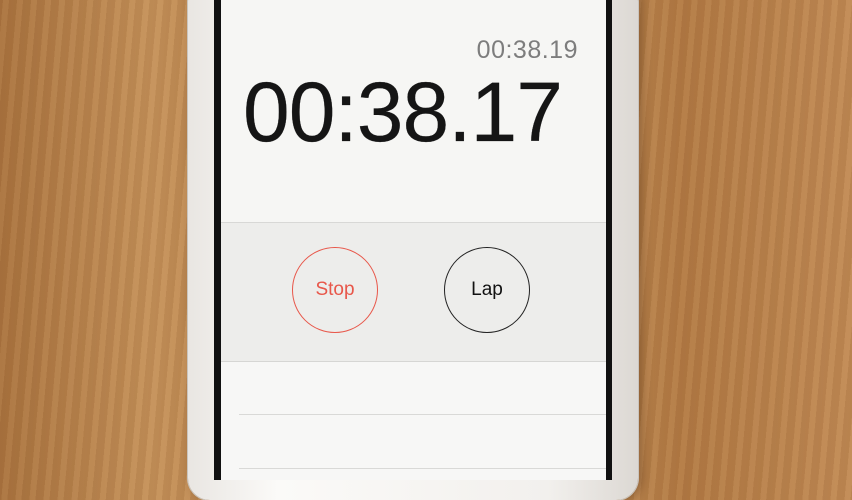 This screenshot has width=852, height=500. Describe the element at coordinates (413, 421) in the screenshot. I see `laps-list` at that location.